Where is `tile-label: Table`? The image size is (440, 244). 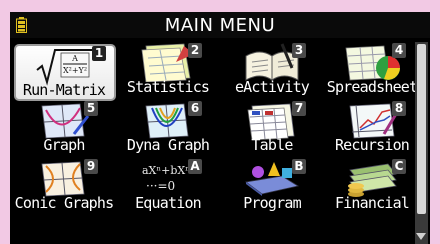 tile-label: Table is located at coordinates (272, 145).